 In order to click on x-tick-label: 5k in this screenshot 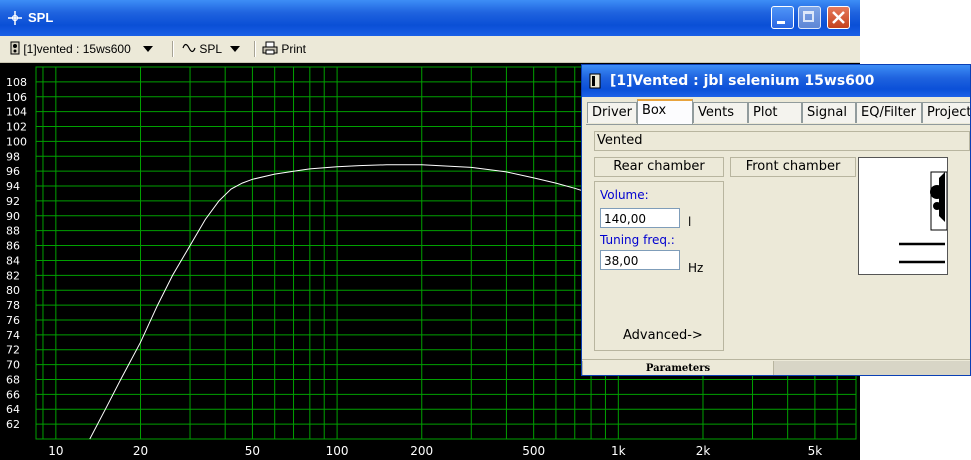, I will do `click(815, 451)`.